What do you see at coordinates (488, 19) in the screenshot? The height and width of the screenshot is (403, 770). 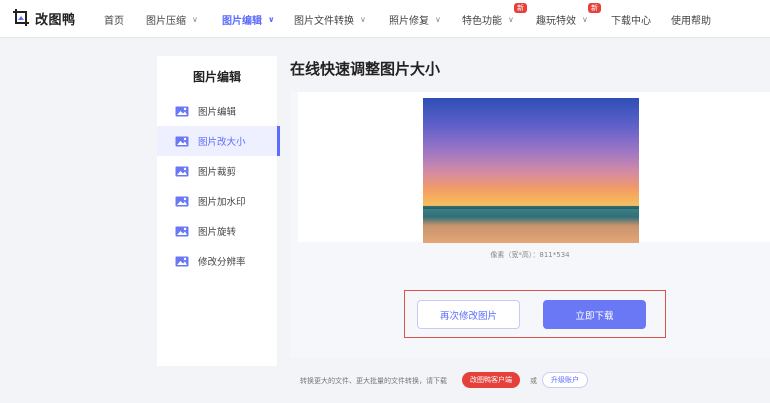 I see `nav-special-features: 特色功能 ∨` at bounding box center [488, 19].